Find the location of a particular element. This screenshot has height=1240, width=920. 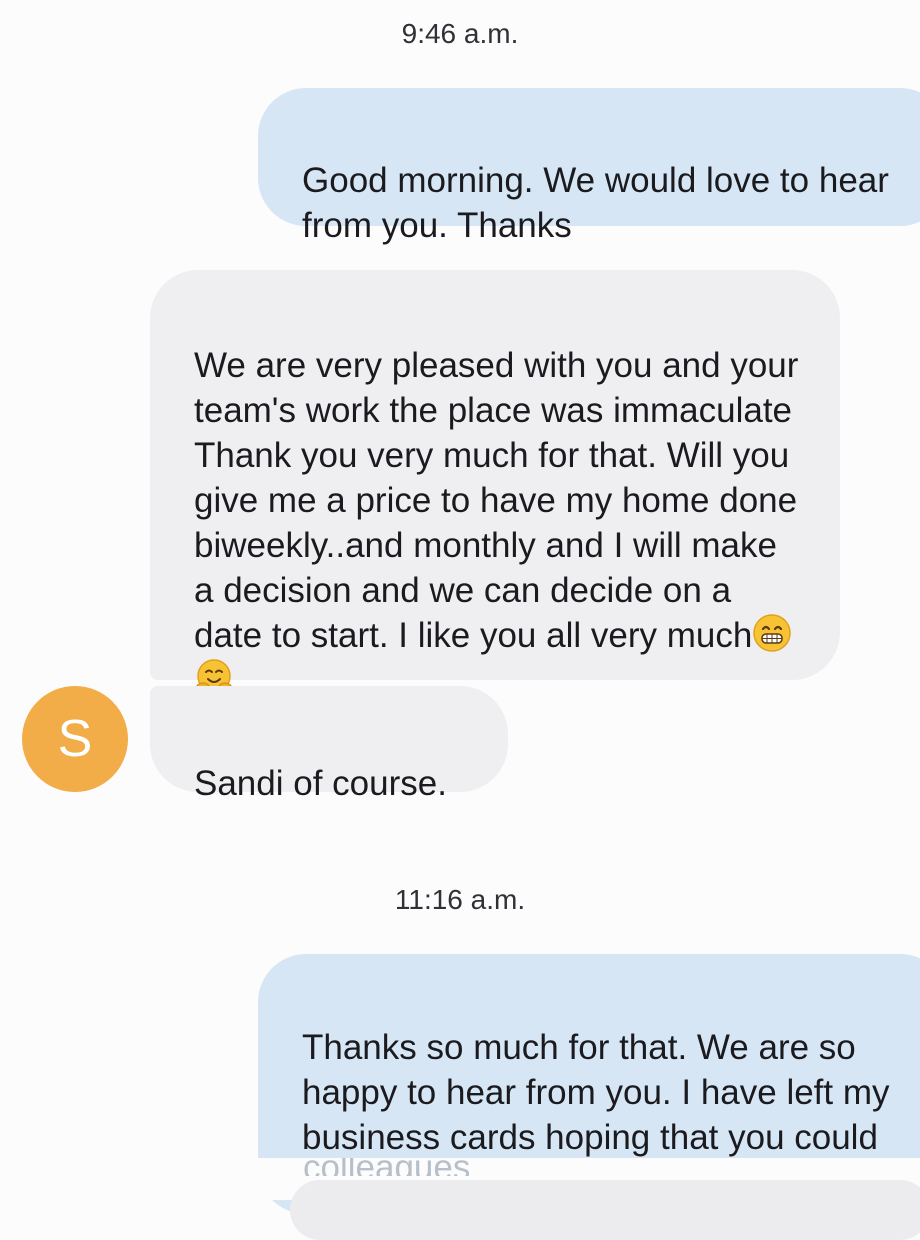

incoming-message: Sandi of course. is located at coordinates (329, 744).